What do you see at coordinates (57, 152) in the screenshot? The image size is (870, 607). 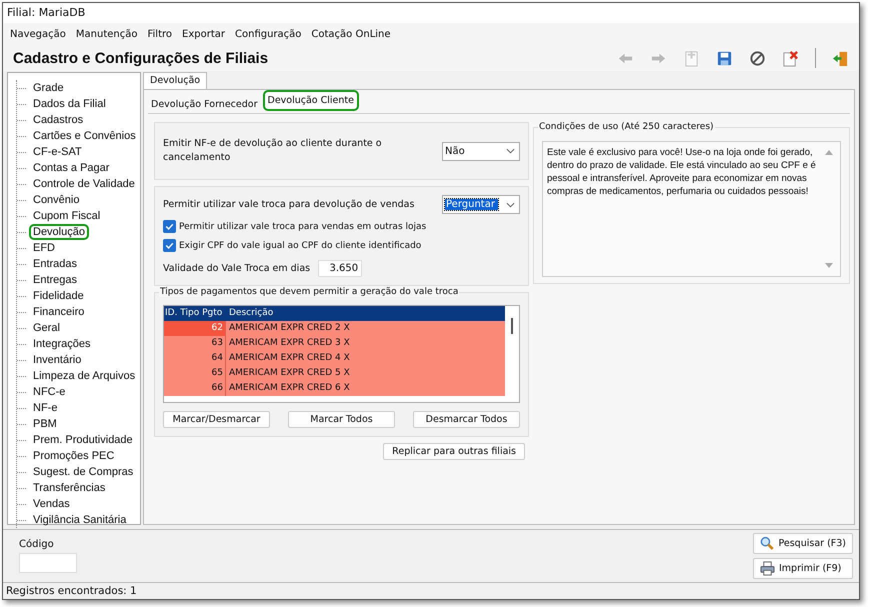 I see `tree-item: CF-e-SAT` at bounding box center [57, 152].